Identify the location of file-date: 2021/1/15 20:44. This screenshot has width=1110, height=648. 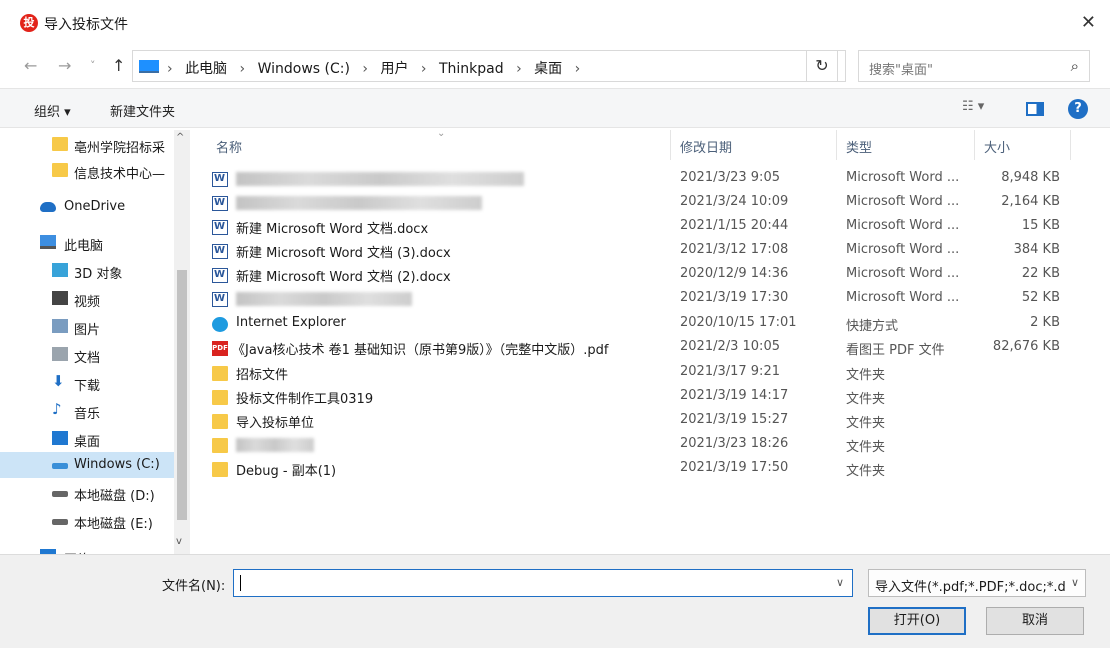
(734, 225).